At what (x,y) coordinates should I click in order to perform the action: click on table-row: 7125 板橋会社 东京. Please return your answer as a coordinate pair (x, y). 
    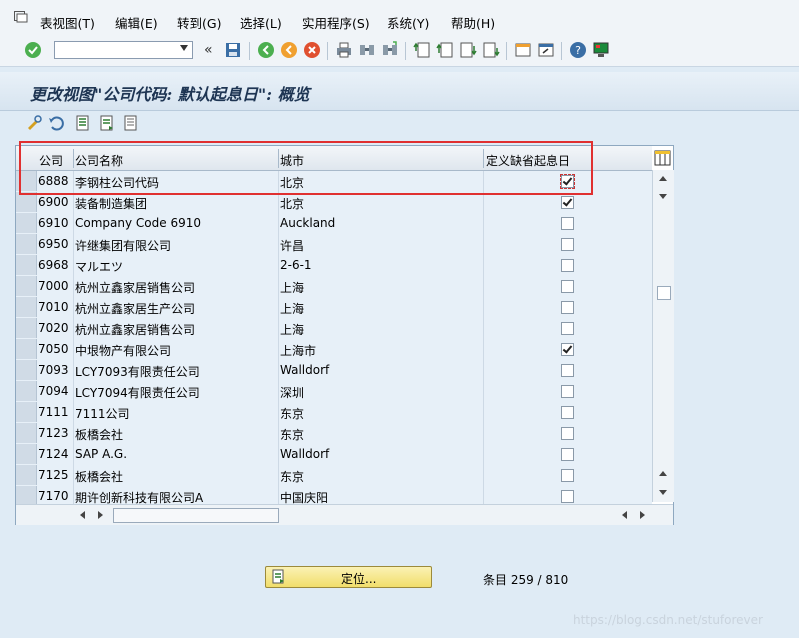
    Looking at the image, I should click on (334, 476).